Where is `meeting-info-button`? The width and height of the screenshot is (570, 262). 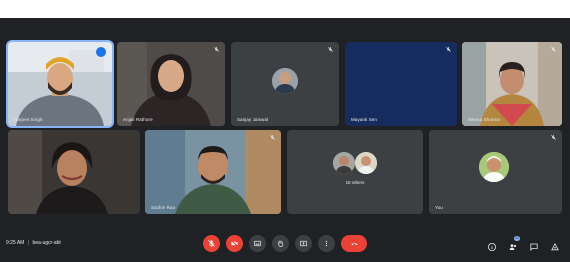
meeting-info-button is located at coordinates (492, 245).